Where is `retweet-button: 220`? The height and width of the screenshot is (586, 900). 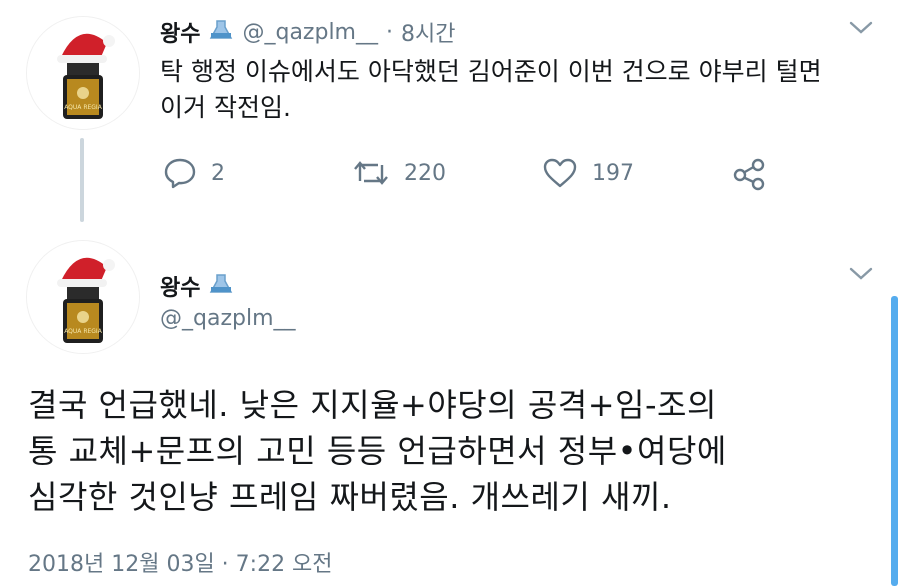
retweet-button: 220 is located at coordinates (399, 173).